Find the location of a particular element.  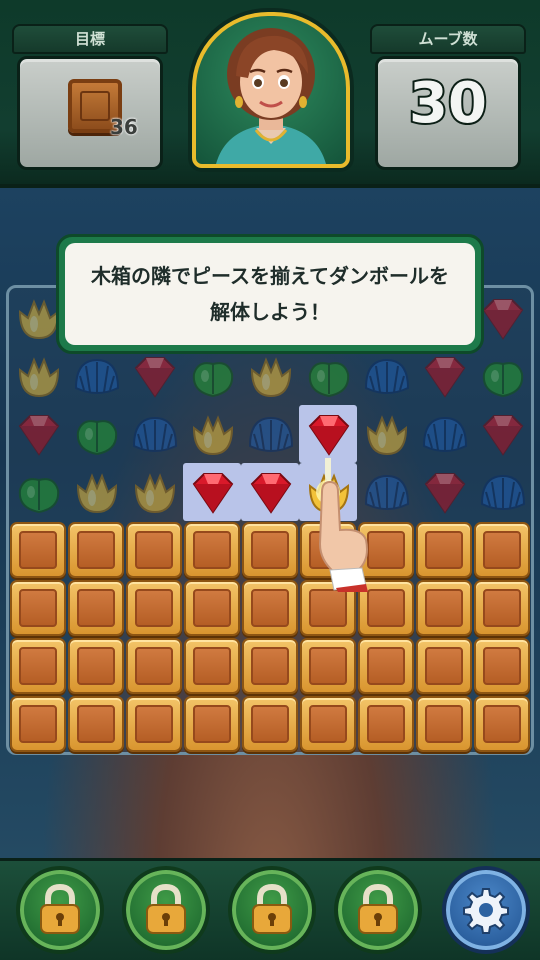

goal-panel: 目標 36 is located at coordinates (90, 99).